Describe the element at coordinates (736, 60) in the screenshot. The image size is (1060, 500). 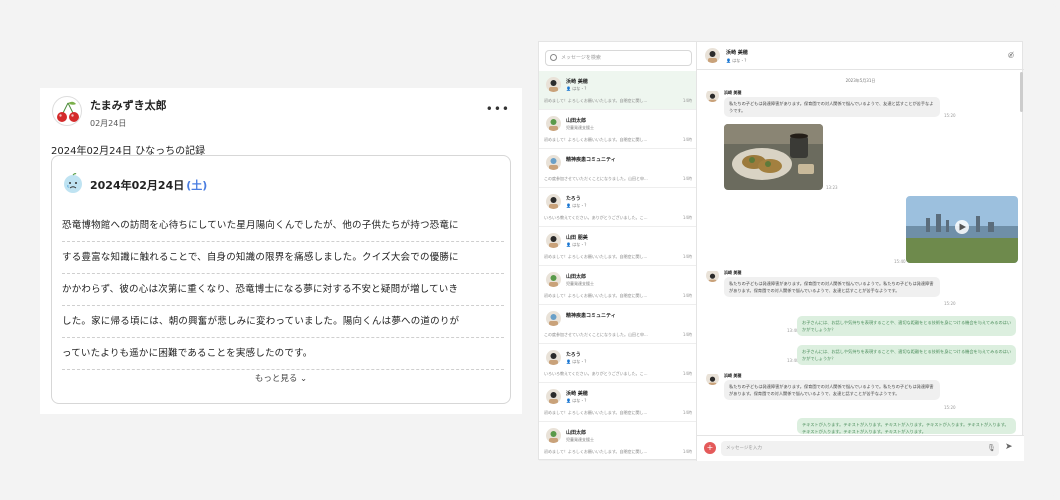
I see `chat-contact-sub: 👤 はな・?` at that location.